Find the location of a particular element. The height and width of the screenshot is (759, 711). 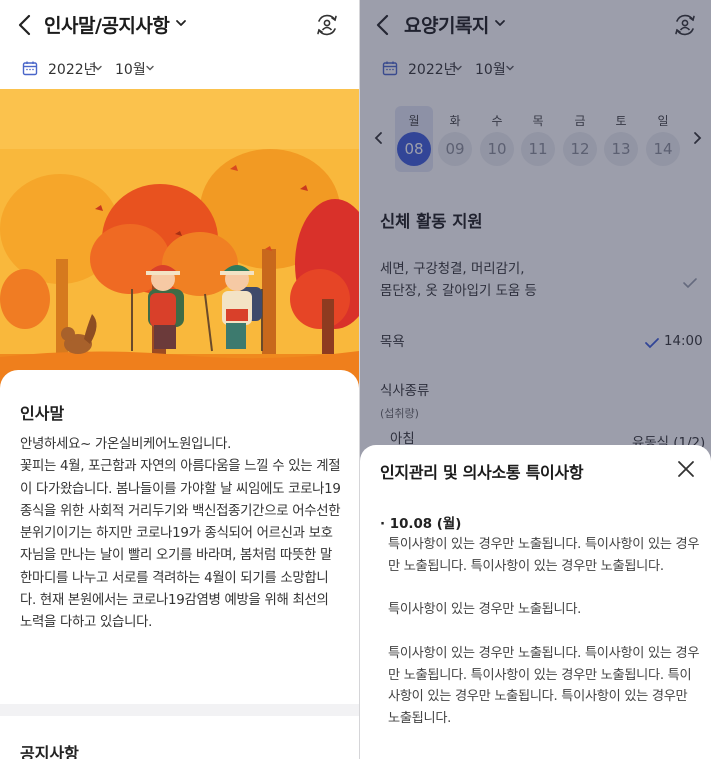

sheet-title: 인지관리 및 의사소통 특이사항 is located at coordinates (482, 472).